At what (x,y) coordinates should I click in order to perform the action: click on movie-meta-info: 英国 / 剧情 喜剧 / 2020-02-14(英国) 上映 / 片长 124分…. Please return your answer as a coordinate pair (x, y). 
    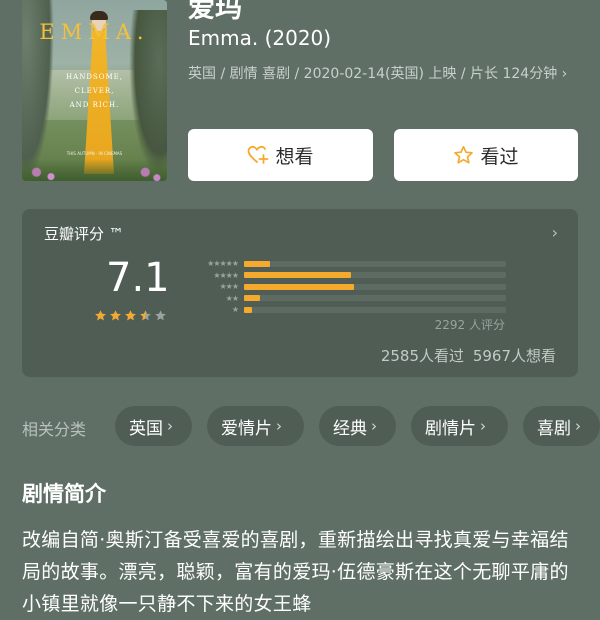
    Looking at the image, I should click on (378, 74).